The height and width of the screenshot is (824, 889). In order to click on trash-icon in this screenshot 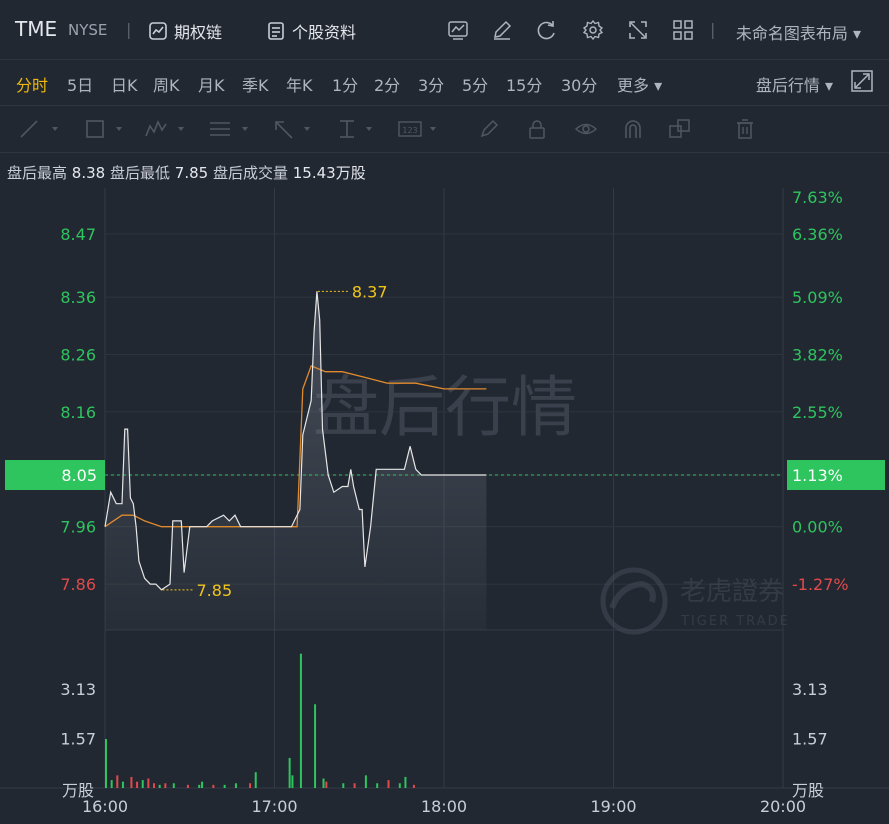, I will do `click(745, 129)`.